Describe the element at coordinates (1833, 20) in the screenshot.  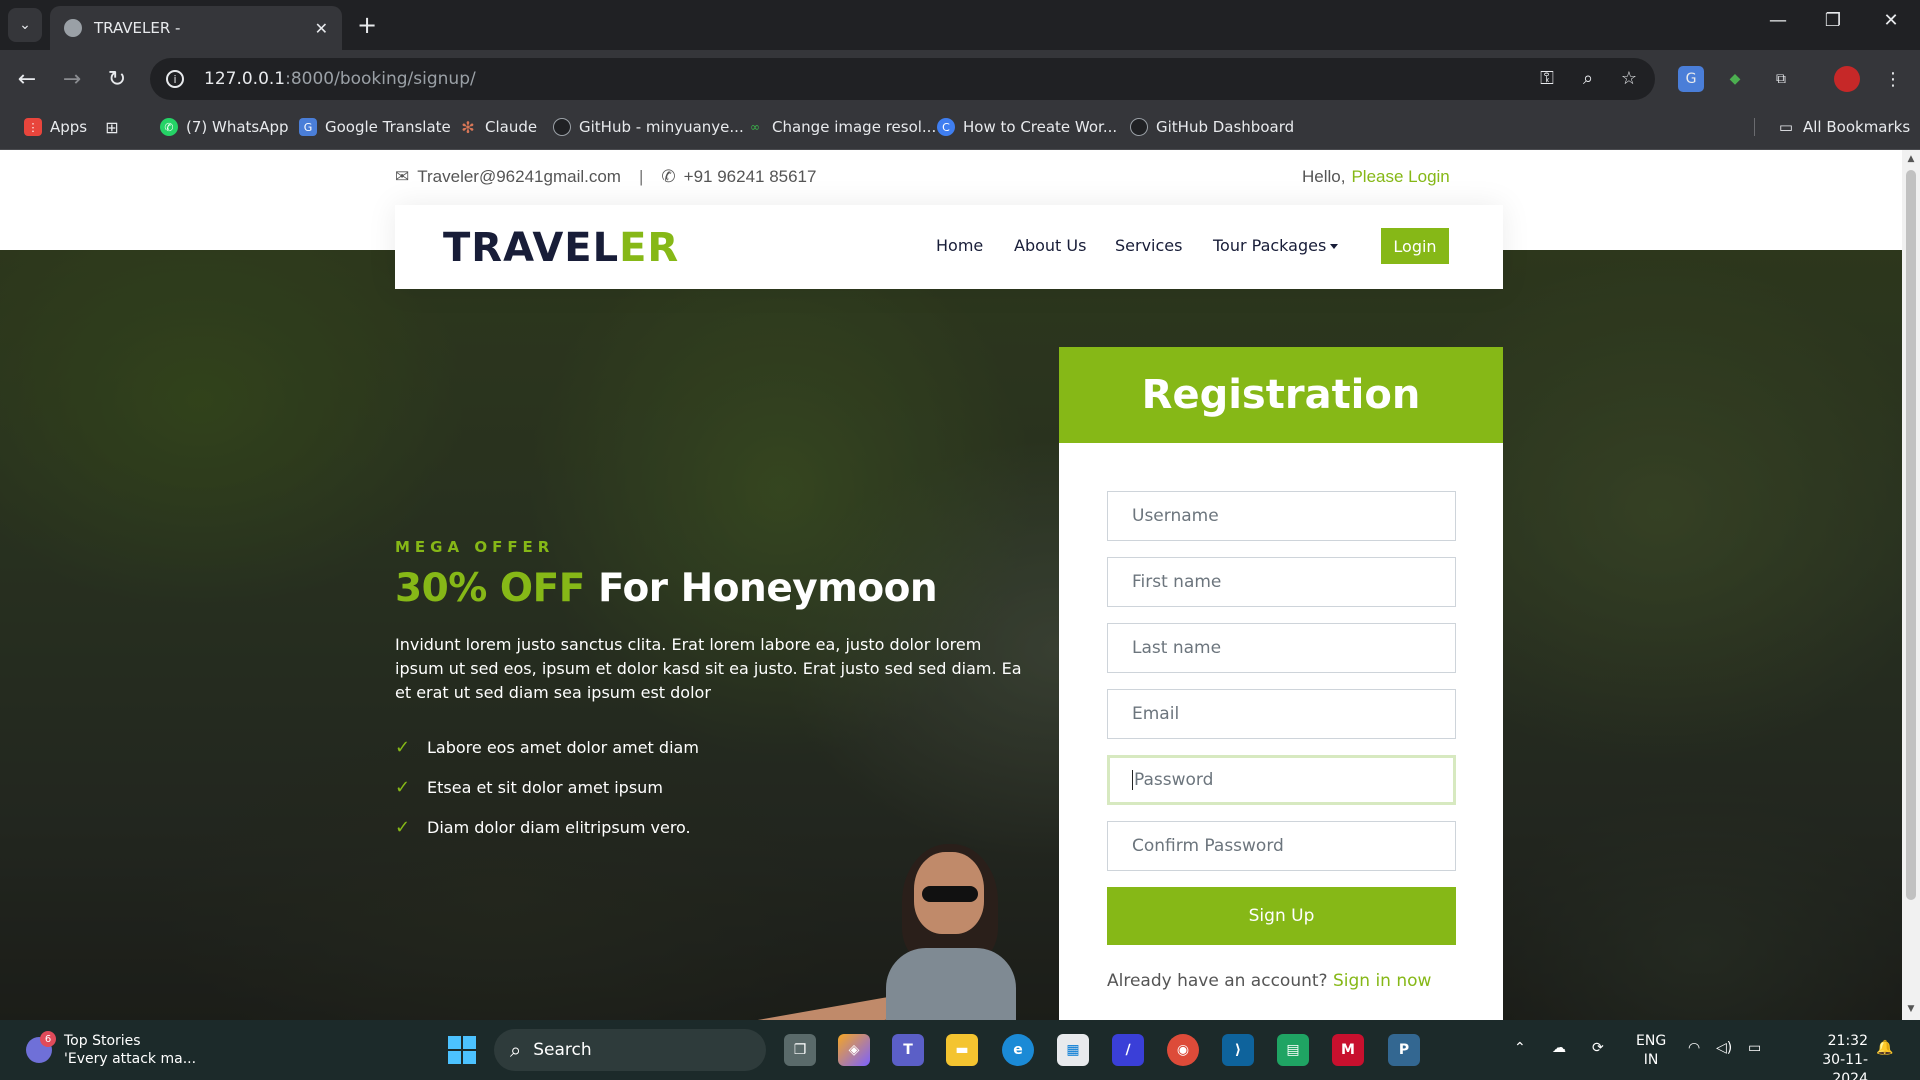
I see `restore-button: ❐` at that location.